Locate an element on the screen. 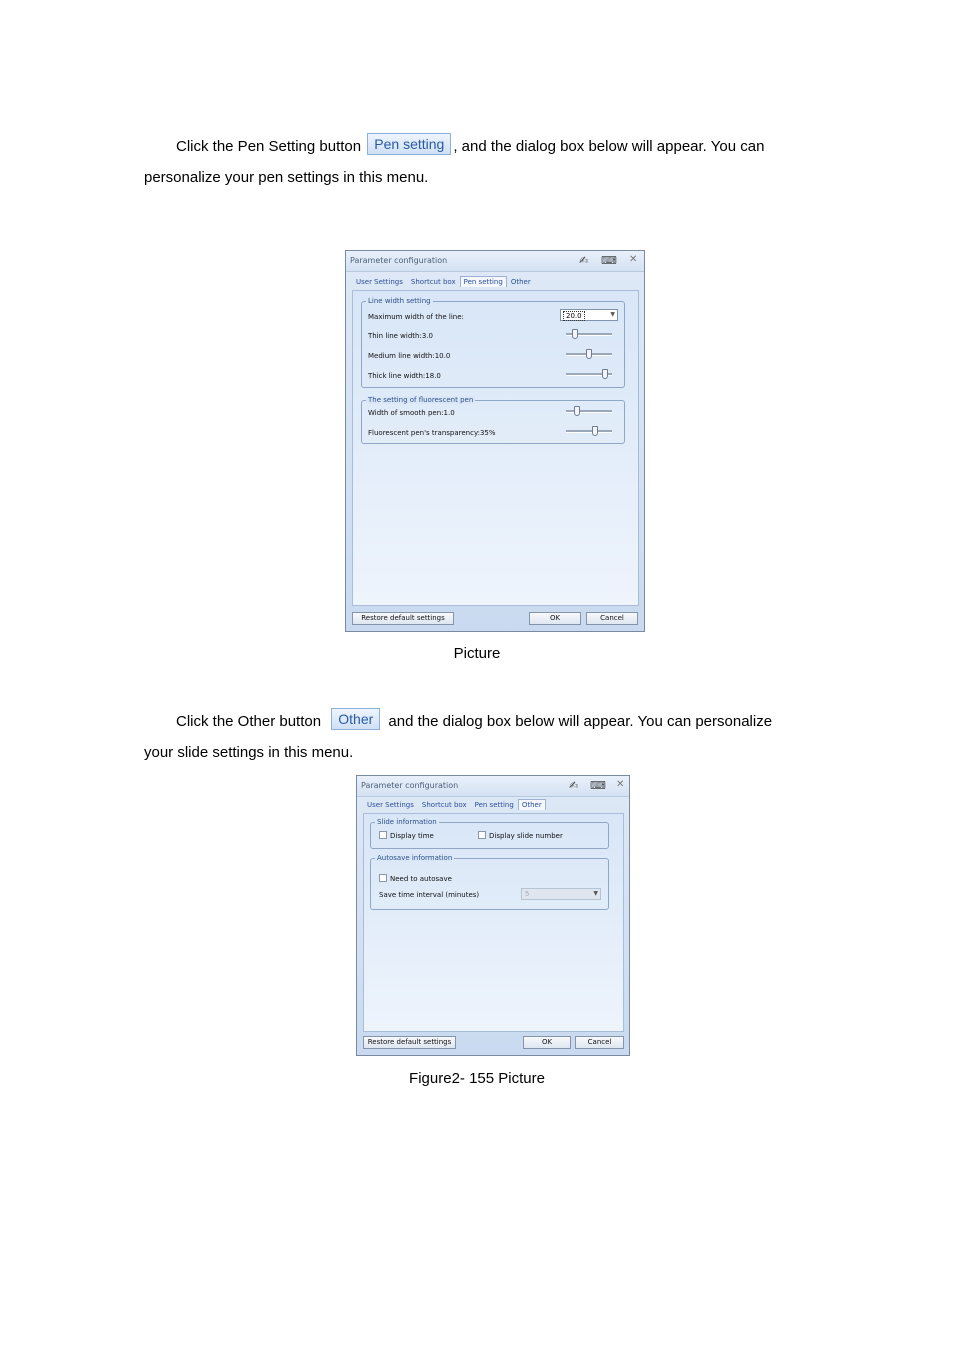 The height and width of the screenshot is (1350, 954). combo-value: 20.0 is located at coordinates (574, 316).